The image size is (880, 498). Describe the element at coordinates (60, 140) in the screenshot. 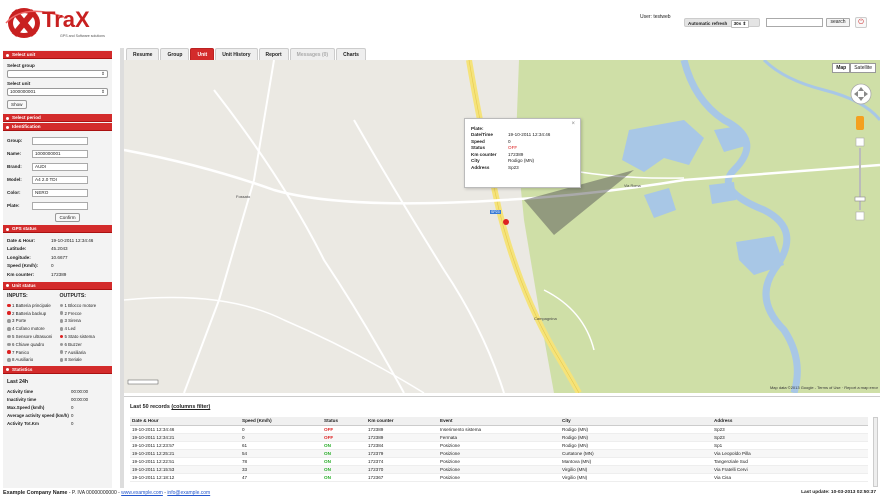

I see `ident-group-field` at that location.